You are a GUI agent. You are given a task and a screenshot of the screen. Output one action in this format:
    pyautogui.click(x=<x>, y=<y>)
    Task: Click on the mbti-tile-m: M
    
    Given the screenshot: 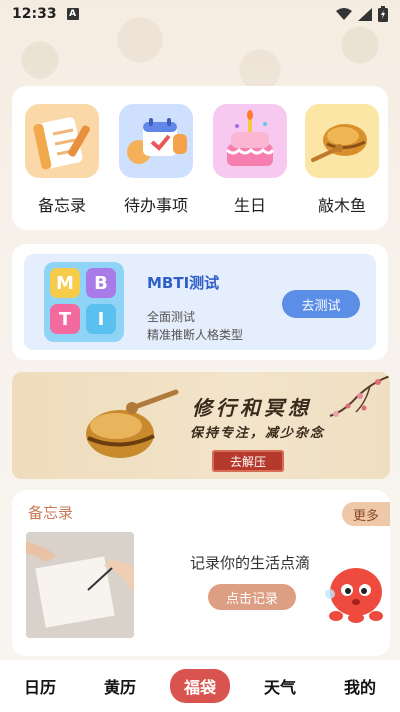 What is the action you would take?
    pyautogui.click(x=65, y=283)
    